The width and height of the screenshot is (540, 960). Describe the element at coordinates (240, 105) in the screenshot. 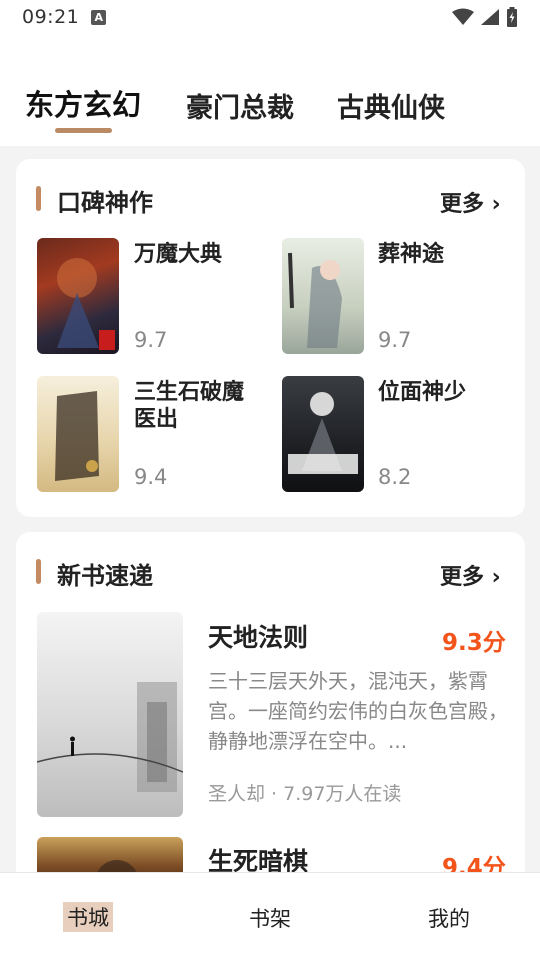

I see `tab-ceo-romance: 豪门总裁` at that location.